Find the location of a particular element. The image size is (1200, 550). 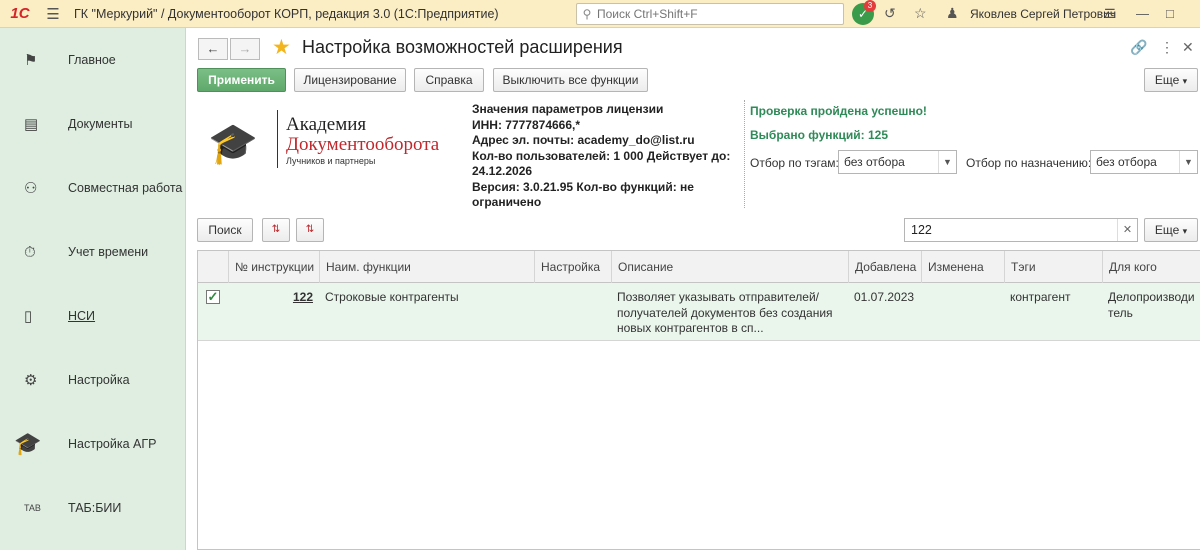

sidebar-item-label: ТАБ:БИИ is located at coordinates (95, 508).